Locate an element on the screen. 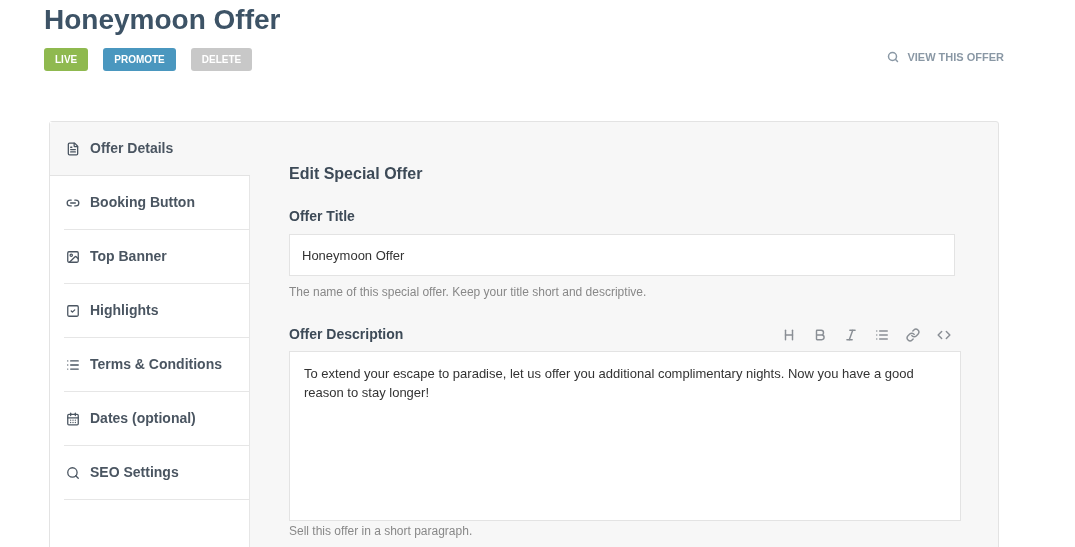  page-title: Honeymoon Offer is located at coordinates (162, 20).